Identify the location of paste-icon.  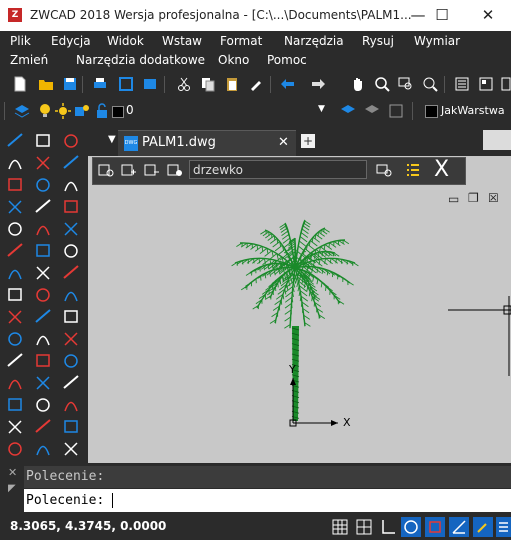
(232, 84).